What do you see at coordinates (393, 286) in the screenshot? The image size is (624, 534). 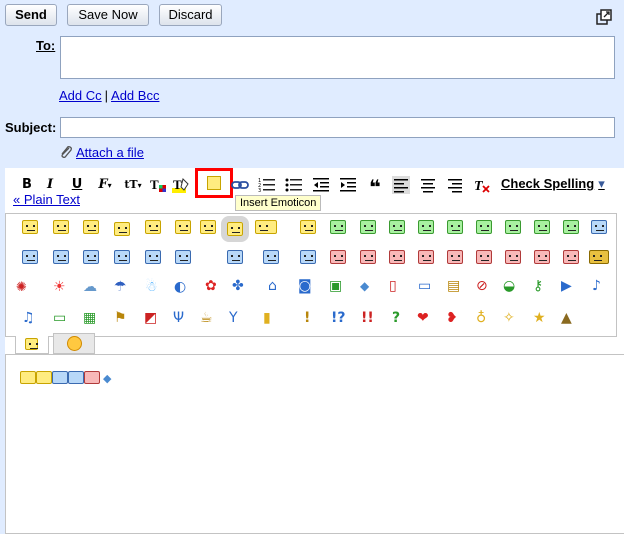 I see `phone-icon: ▯` at bounding box center [393, 286].